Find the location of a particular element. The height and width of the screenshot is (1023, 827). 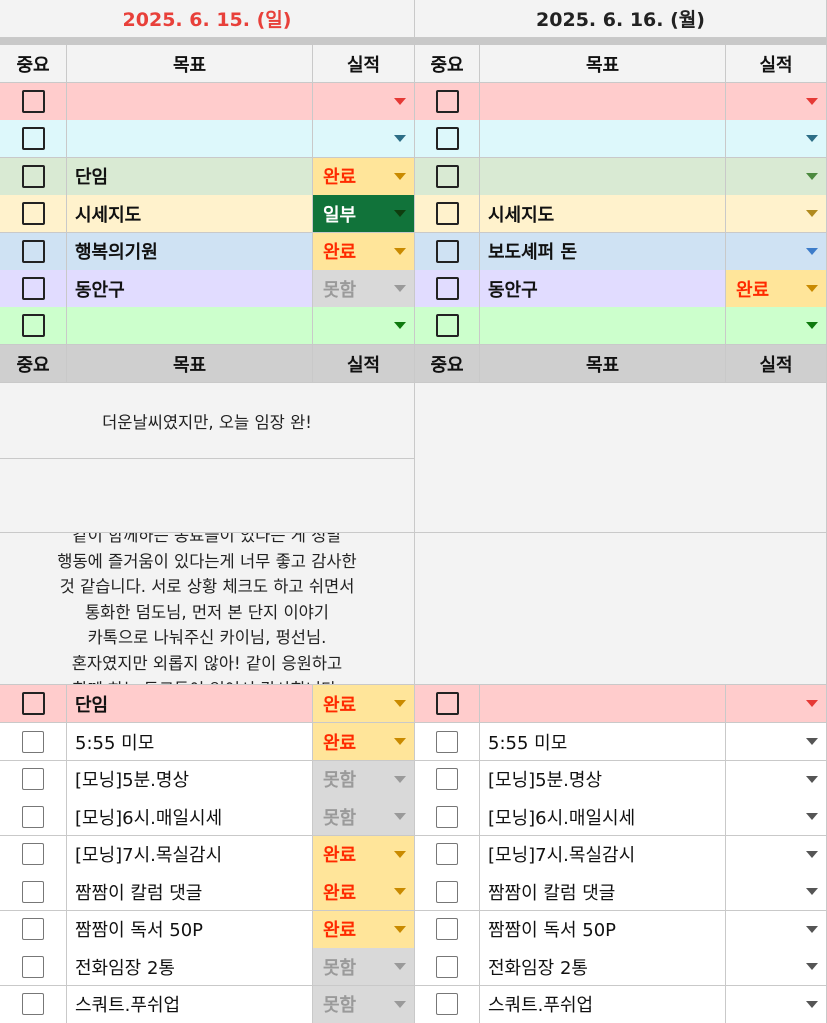

memo-short-left: 더운날씨였지만, 오늘 임장 완! is located at coordinates (207, 421).